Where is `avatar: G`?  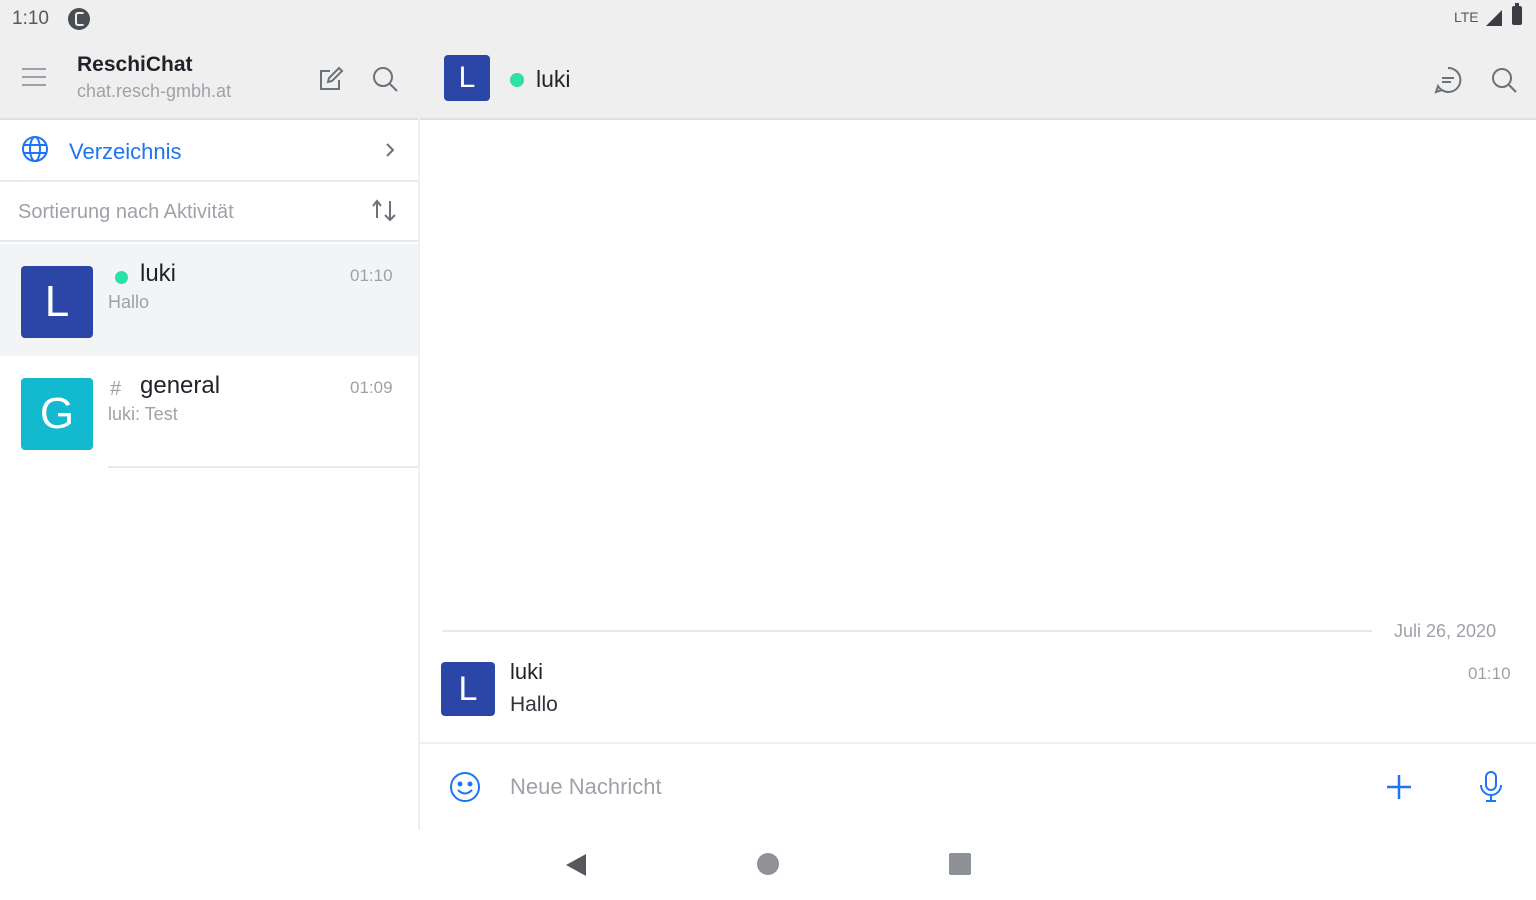 avatar: G is located at coordinates (57, 414).